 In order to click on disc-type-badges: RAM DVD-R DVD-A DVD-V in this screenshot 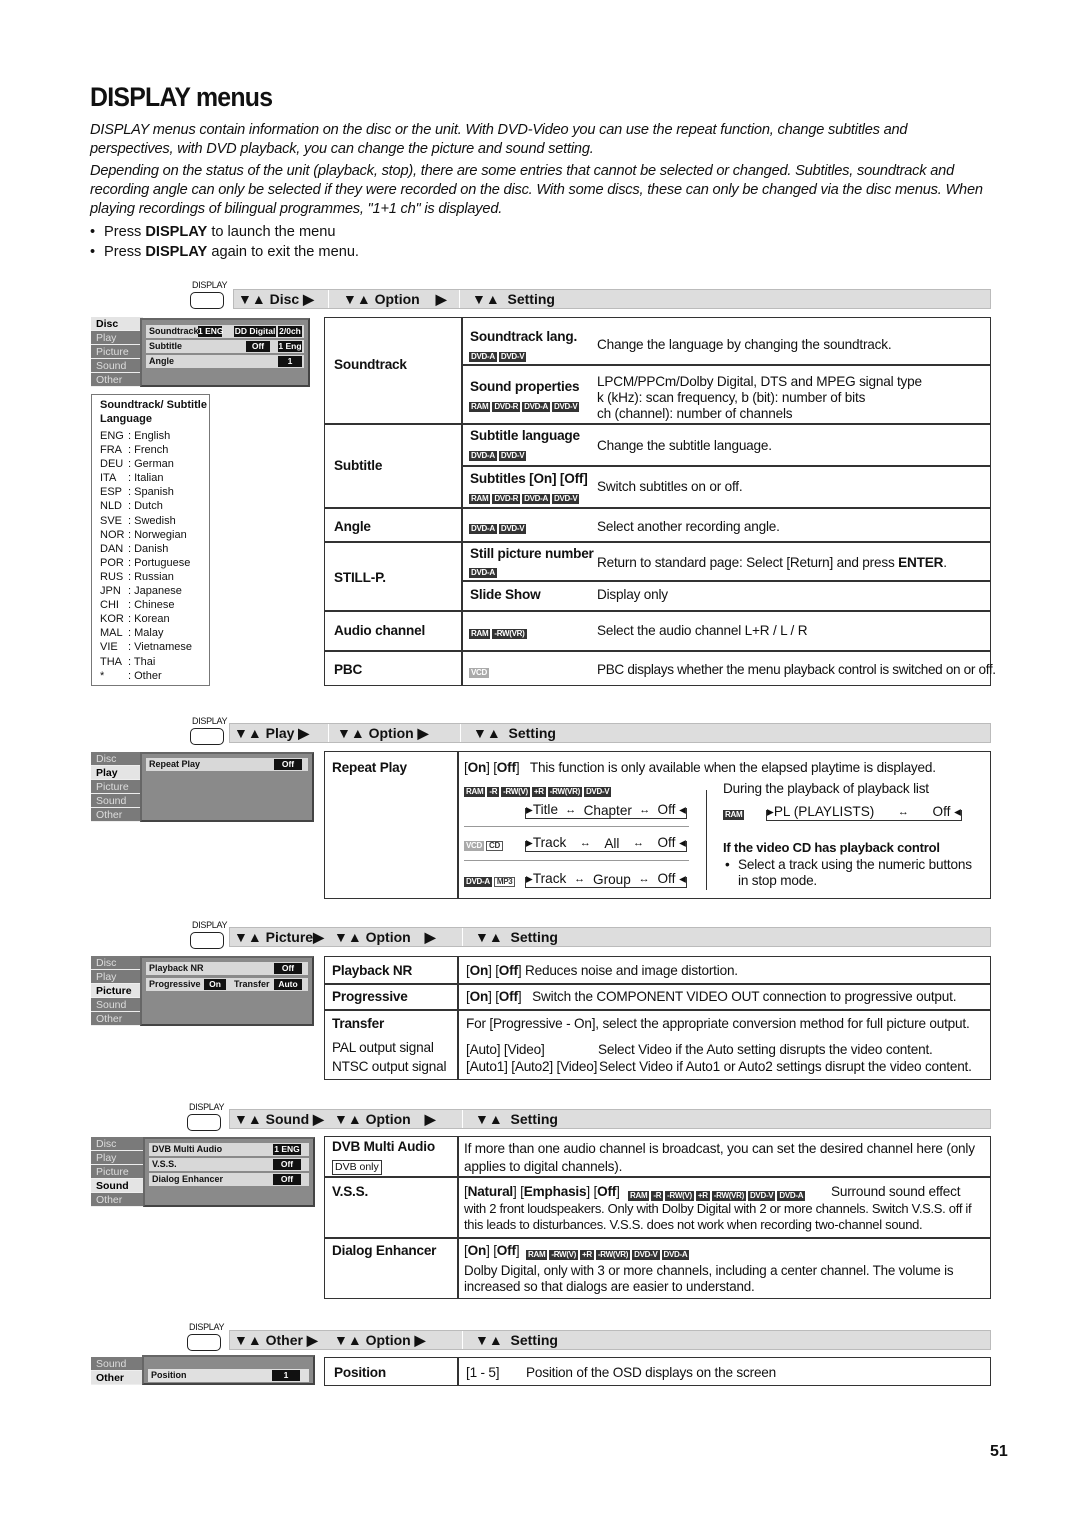, I will do `click(525, 499)`.